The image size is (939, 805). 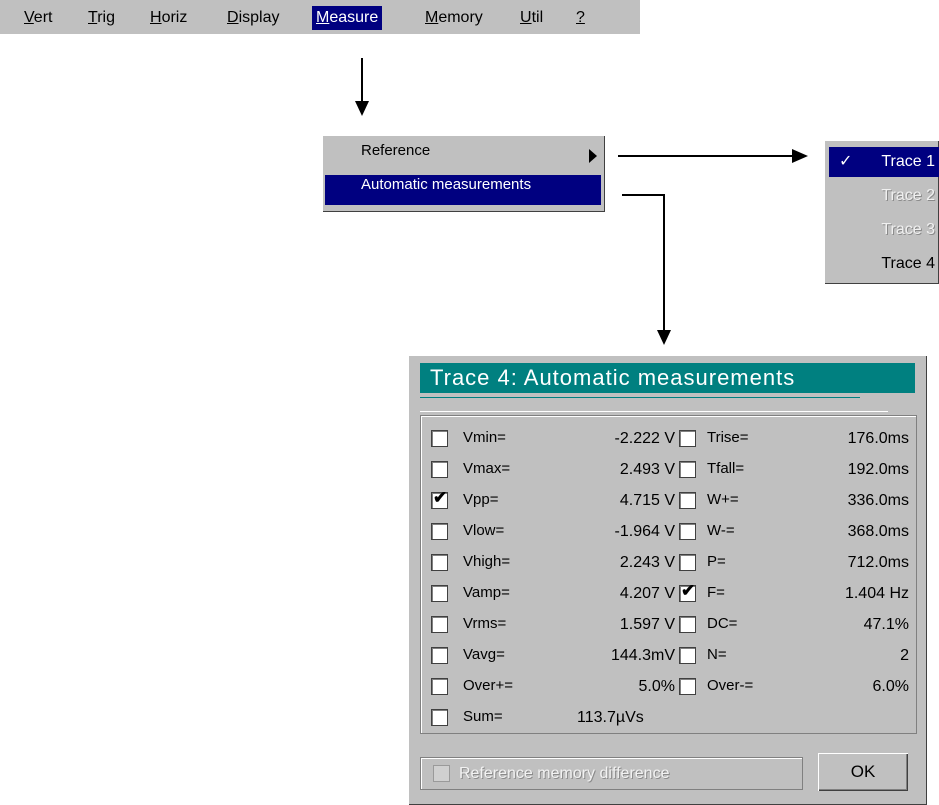 I want to click on label-sum: Sum=, so click(x=483, y=716).